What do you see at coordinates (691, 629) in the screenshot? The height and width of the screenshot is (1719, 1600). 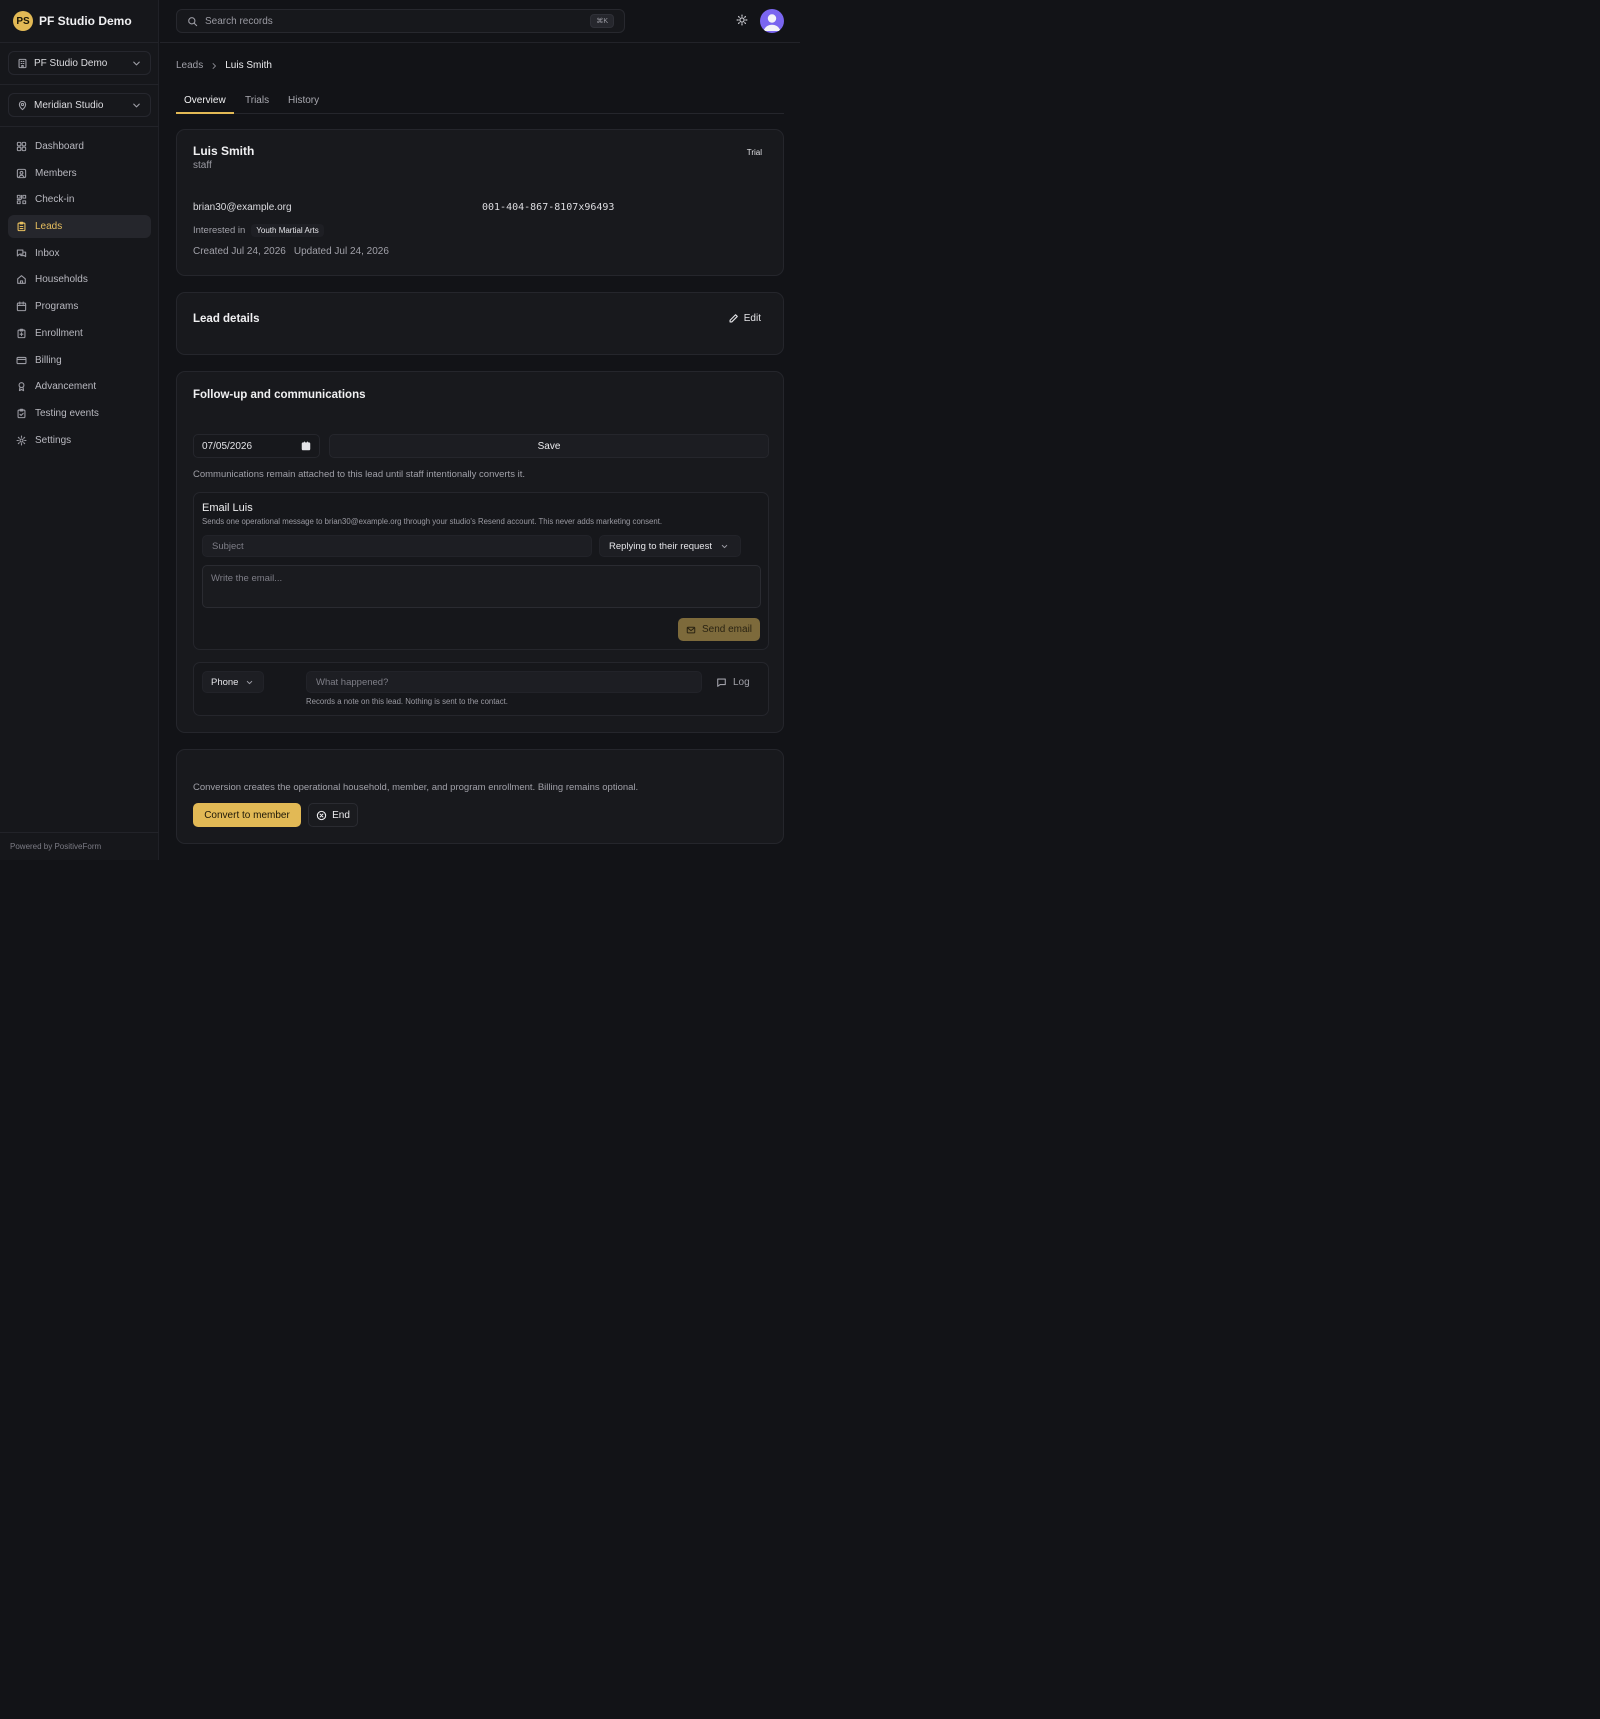 I see `mail-icon` at bounding box center [691, 629].